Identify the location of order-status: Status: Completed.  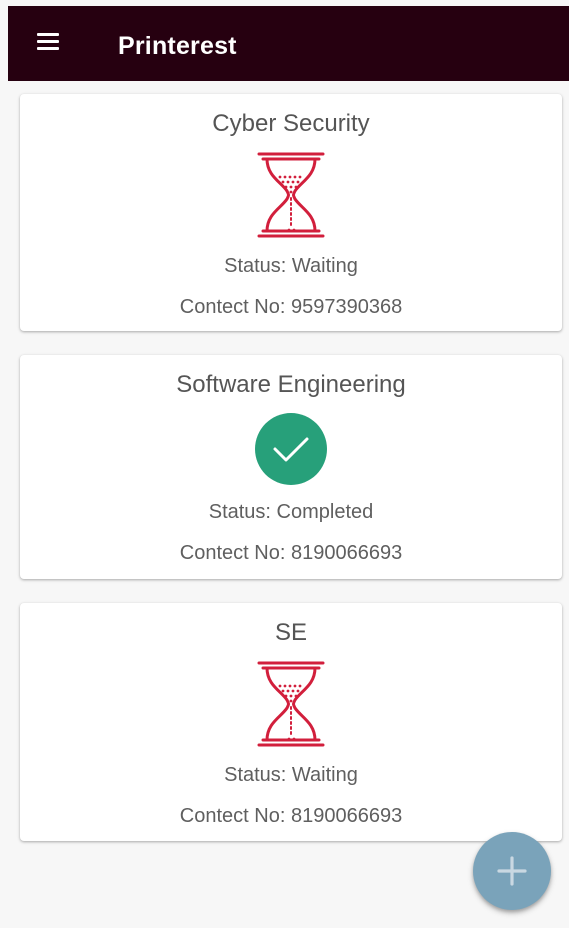
(291, 512).